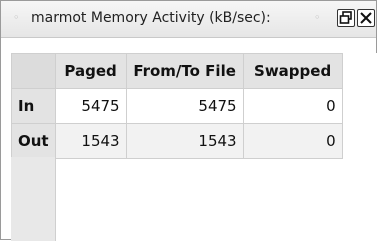 This screenshot has width=377, height=241. What do you see at coordinates (184, 71) in the screenshot?
I see `column-header-from-to-file: From/To File` at bounding box center [184, 71].